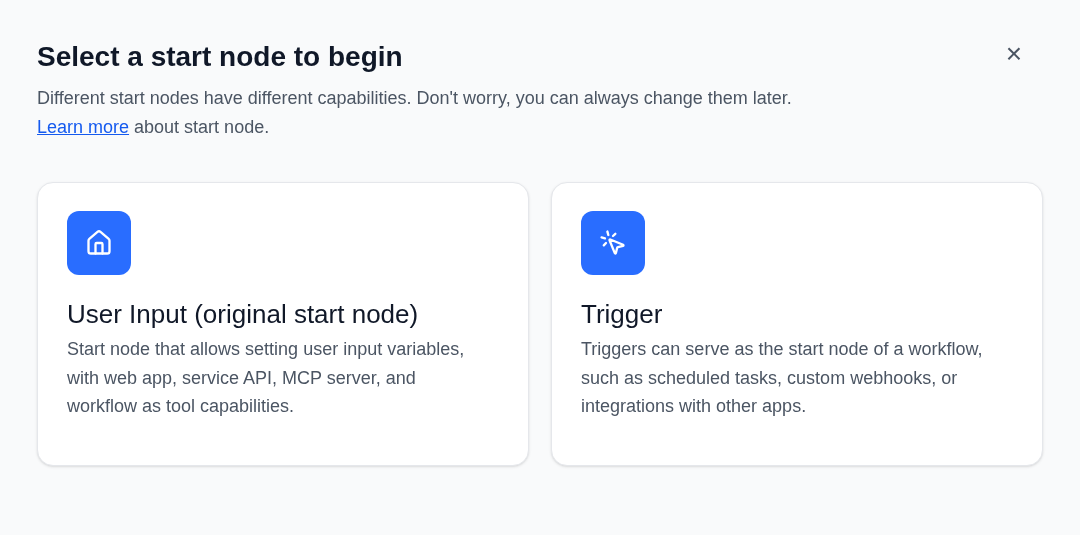 Image resolution: width=1080 pixels, height=535 pixels. What do you see at coordinates (782, 378) in the screenshot?
I see `option-description: Triggers can serve as the start node of a workflow, such as scheduled tasks, custom webhooks, or integrations with other apps.` at bounding box center [782, 378].